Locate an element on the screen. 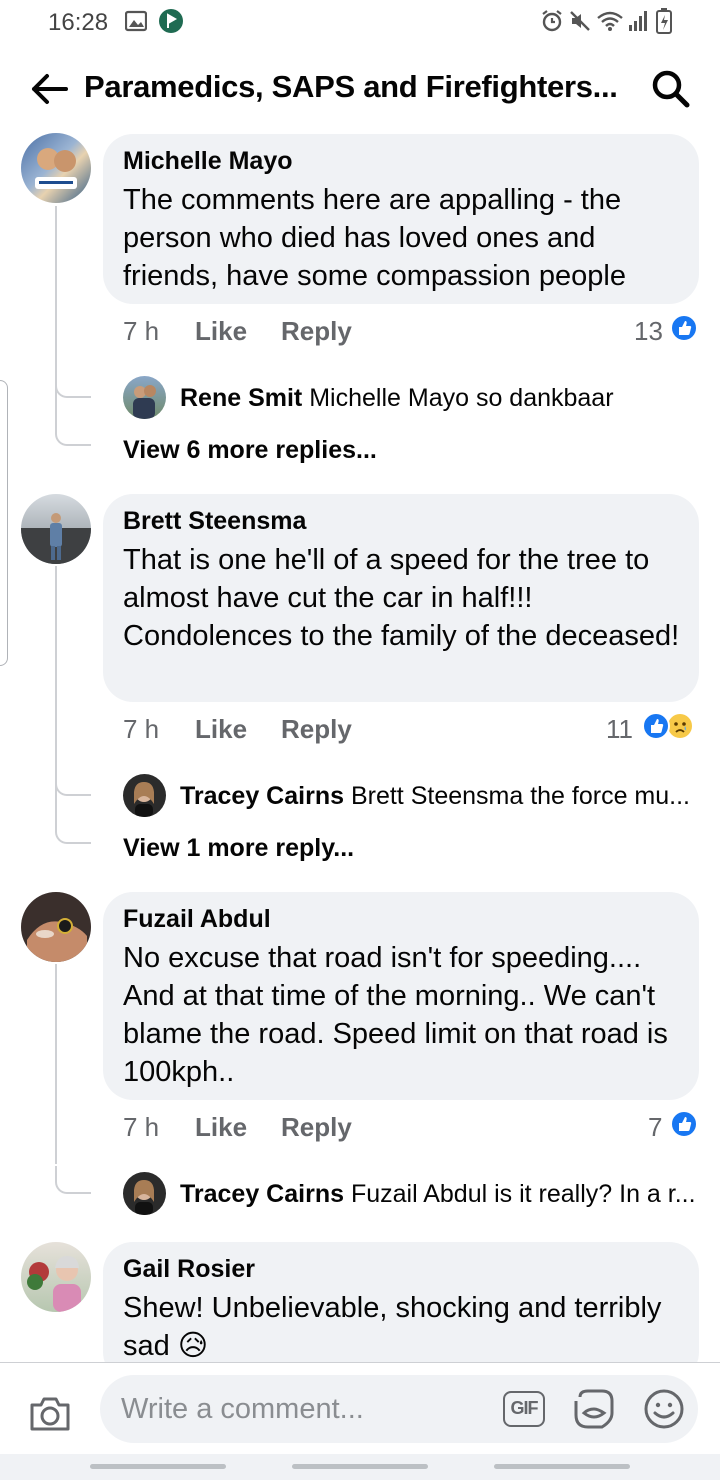  gif-icon: GIF is located at coordinates (524, 1409).